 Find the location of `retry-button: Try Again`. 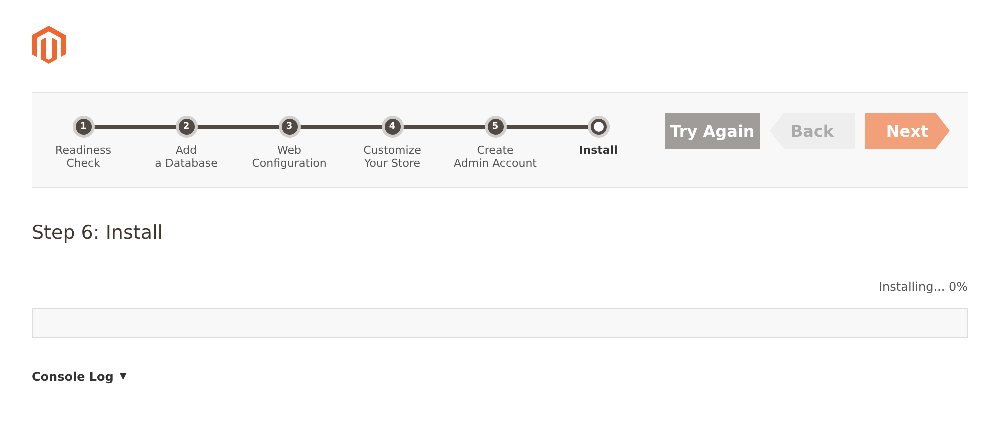

retry-button: Try Again is located at coordinates (712, 131).